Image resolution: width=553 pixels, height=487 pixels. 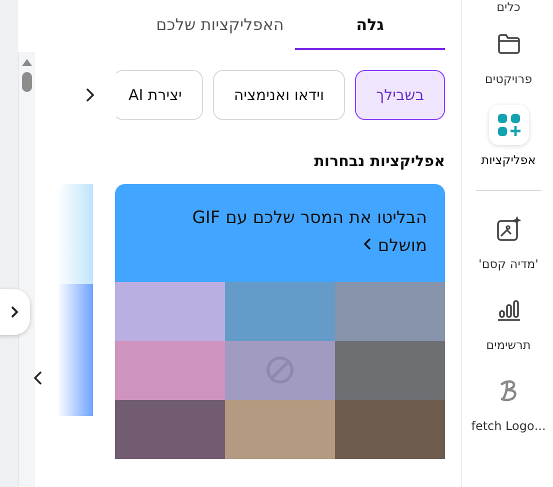 What do you see at coordinates (27, 82) in the screenshot?
I see `scrollbar-thumb` at bounding box center [27, 82].